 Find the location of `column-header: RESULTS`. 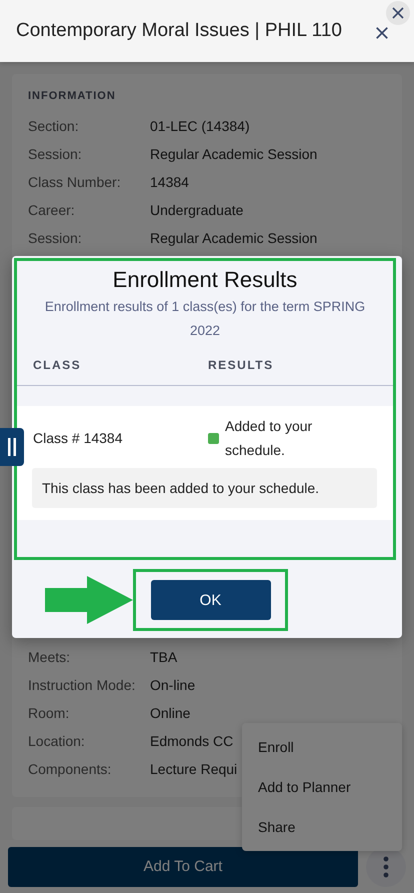

column-header: RESULTS is located at coordinates (241, 365).